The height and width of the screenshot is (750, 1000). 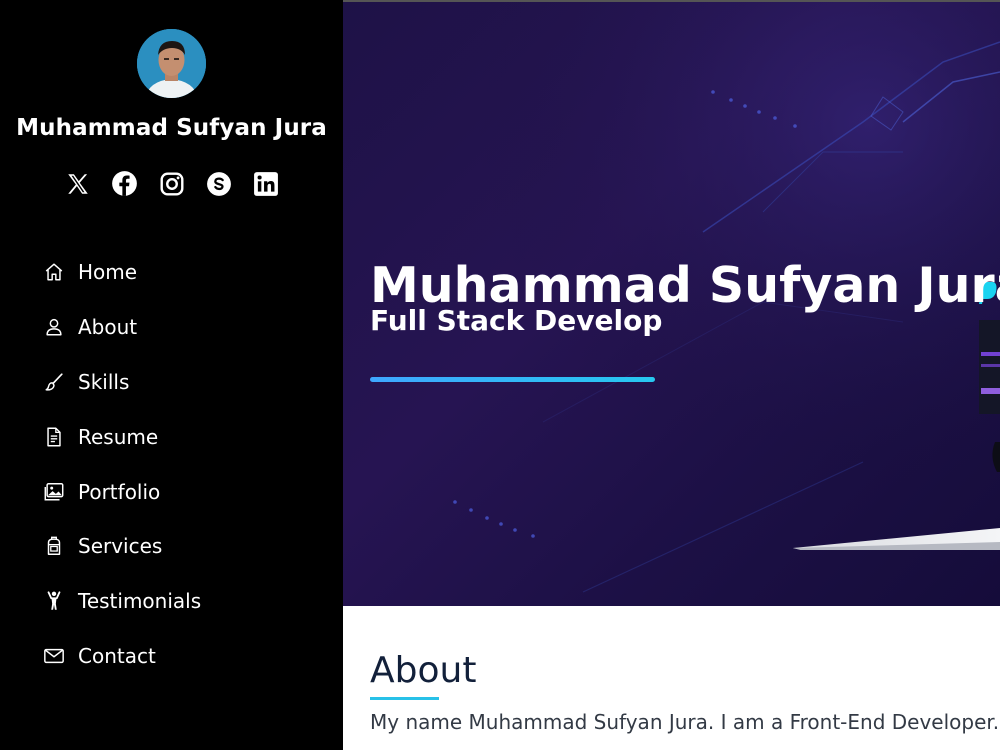 I want to click on nav-item-services: Services, so click(x=173, y=546).